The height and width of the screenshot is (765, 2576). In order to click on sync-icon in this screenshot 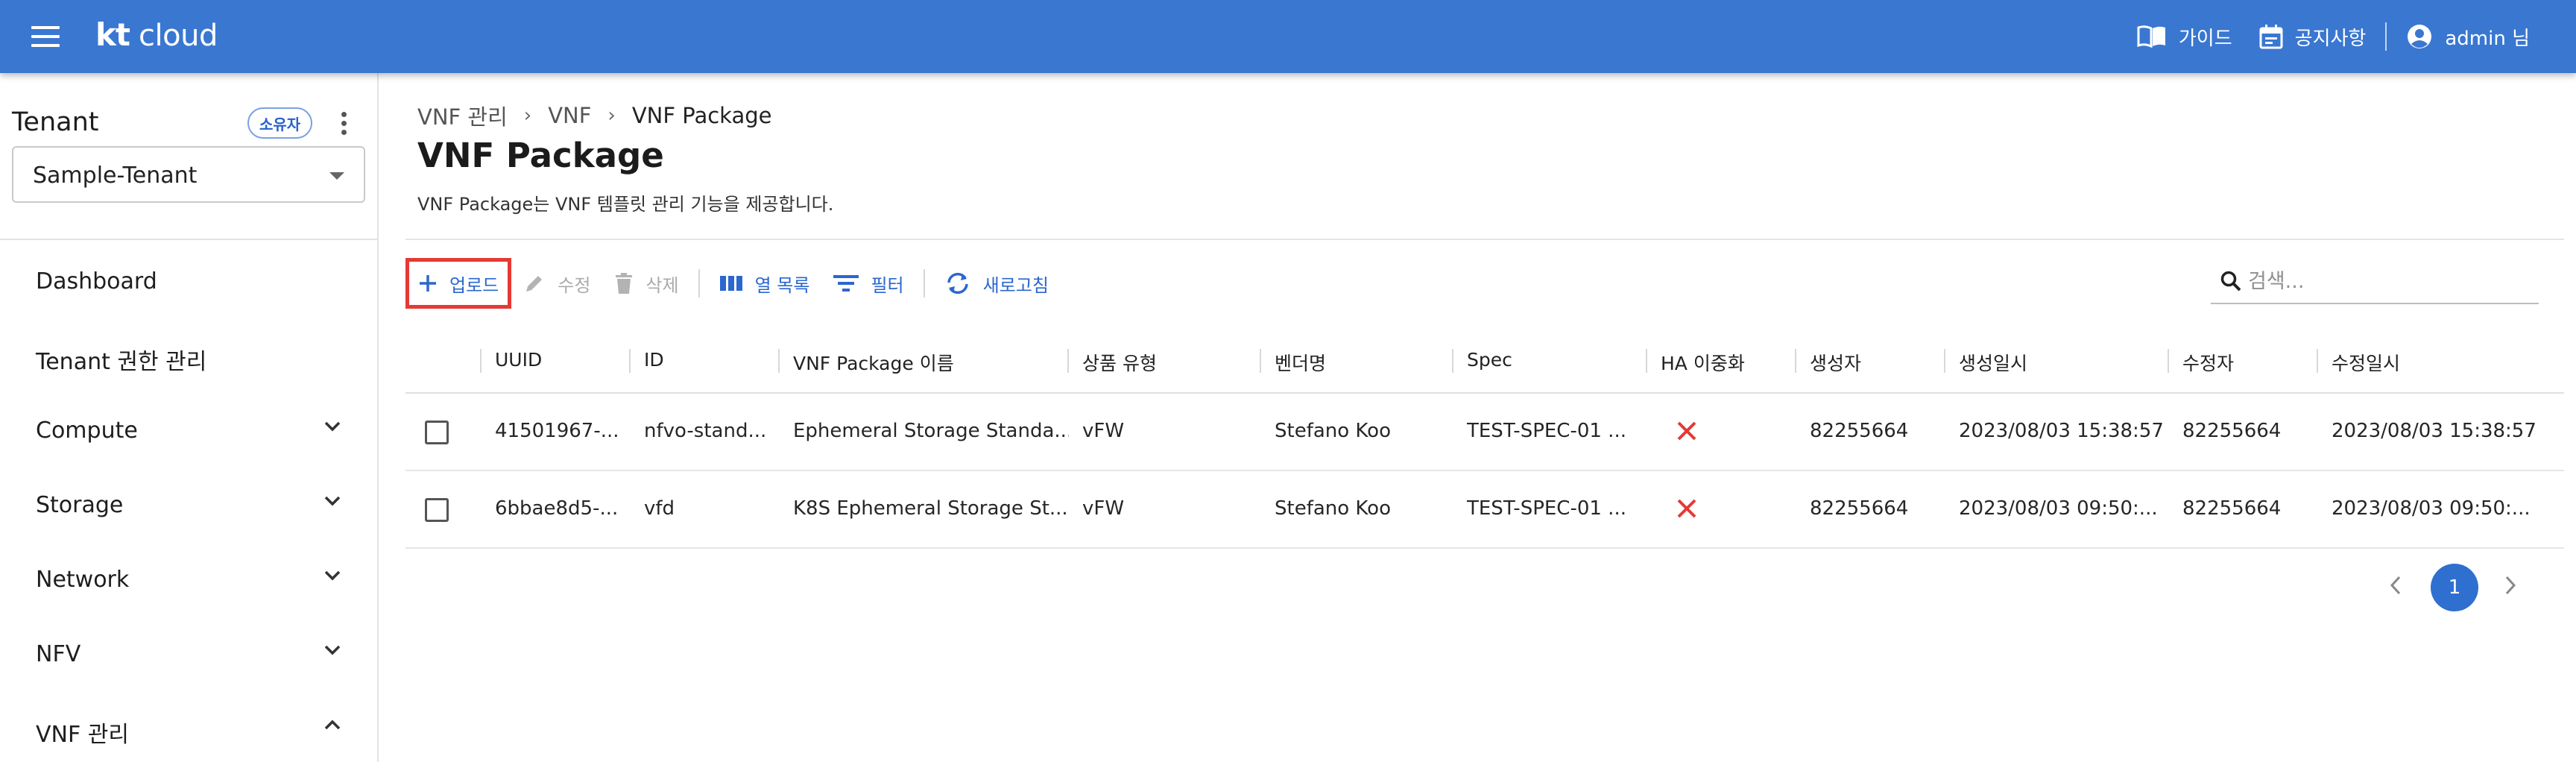, I will do `click(958, 283)`.